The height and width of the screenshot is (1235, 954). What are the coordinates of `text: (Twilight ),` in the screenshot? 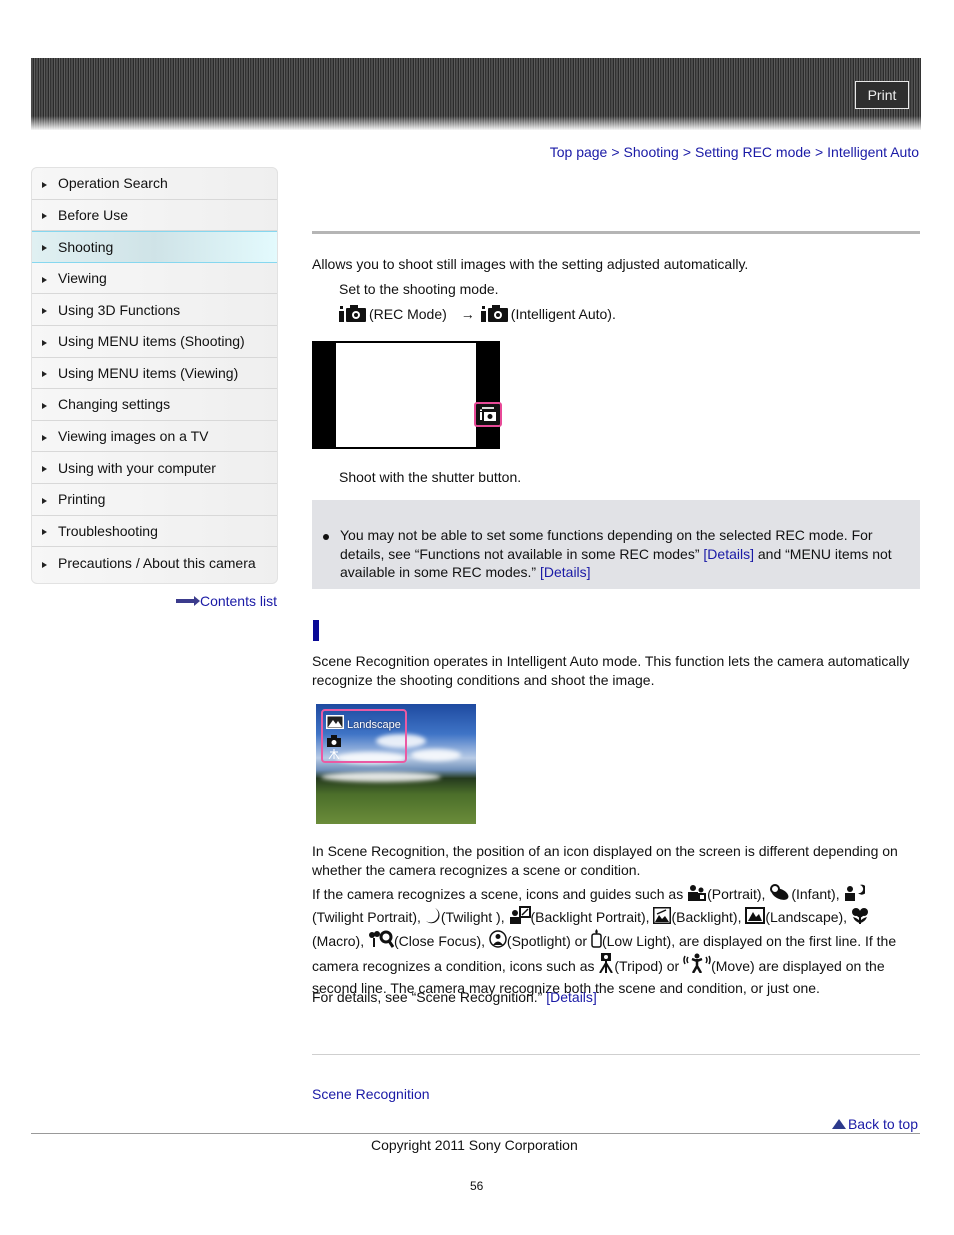 It's located at (474, 916).